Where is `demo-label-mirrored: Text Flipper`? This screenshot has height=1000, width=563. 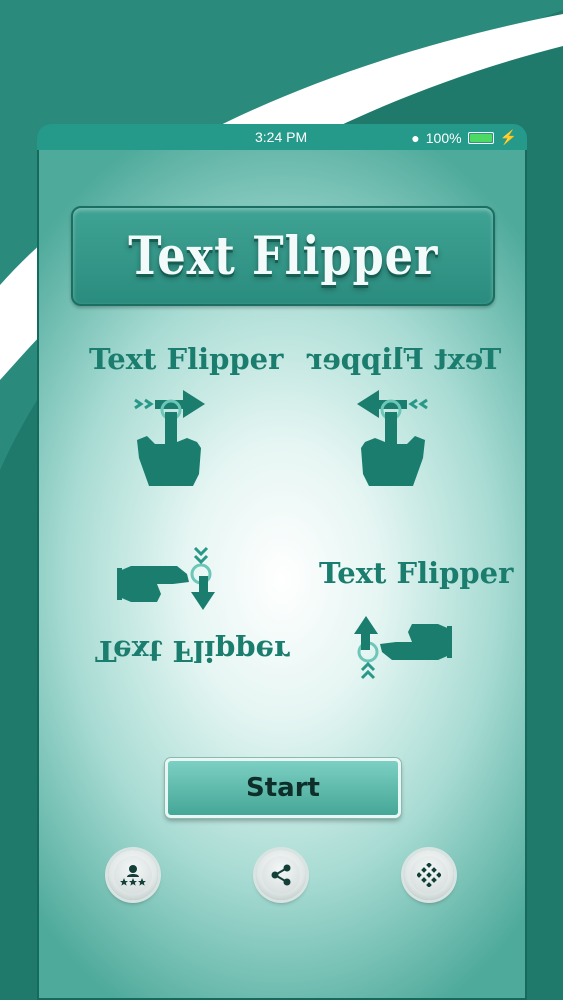 demo-label-mirrored: Text Flipper is located at coordinates (404, 359).